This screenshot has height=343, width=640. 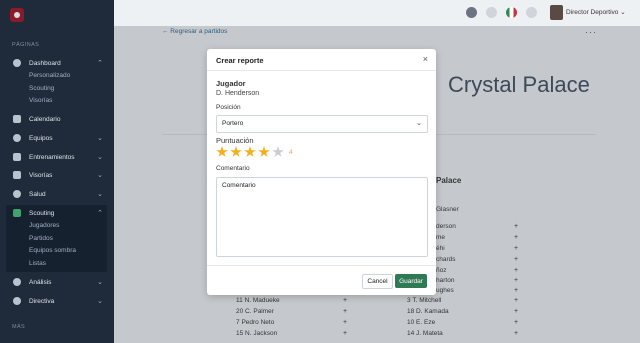 I want to click on mexico-flag-icon, so click(x=511, y=12).